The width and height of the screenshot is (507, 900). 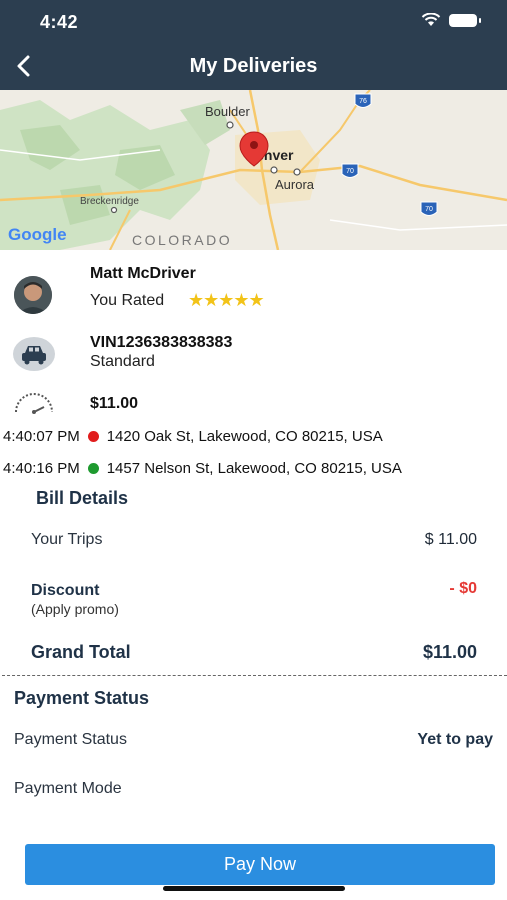 What do you see at coordinates (254, 675) in the screenshot?
I see `section-divider` at bounding box center [254, 675].